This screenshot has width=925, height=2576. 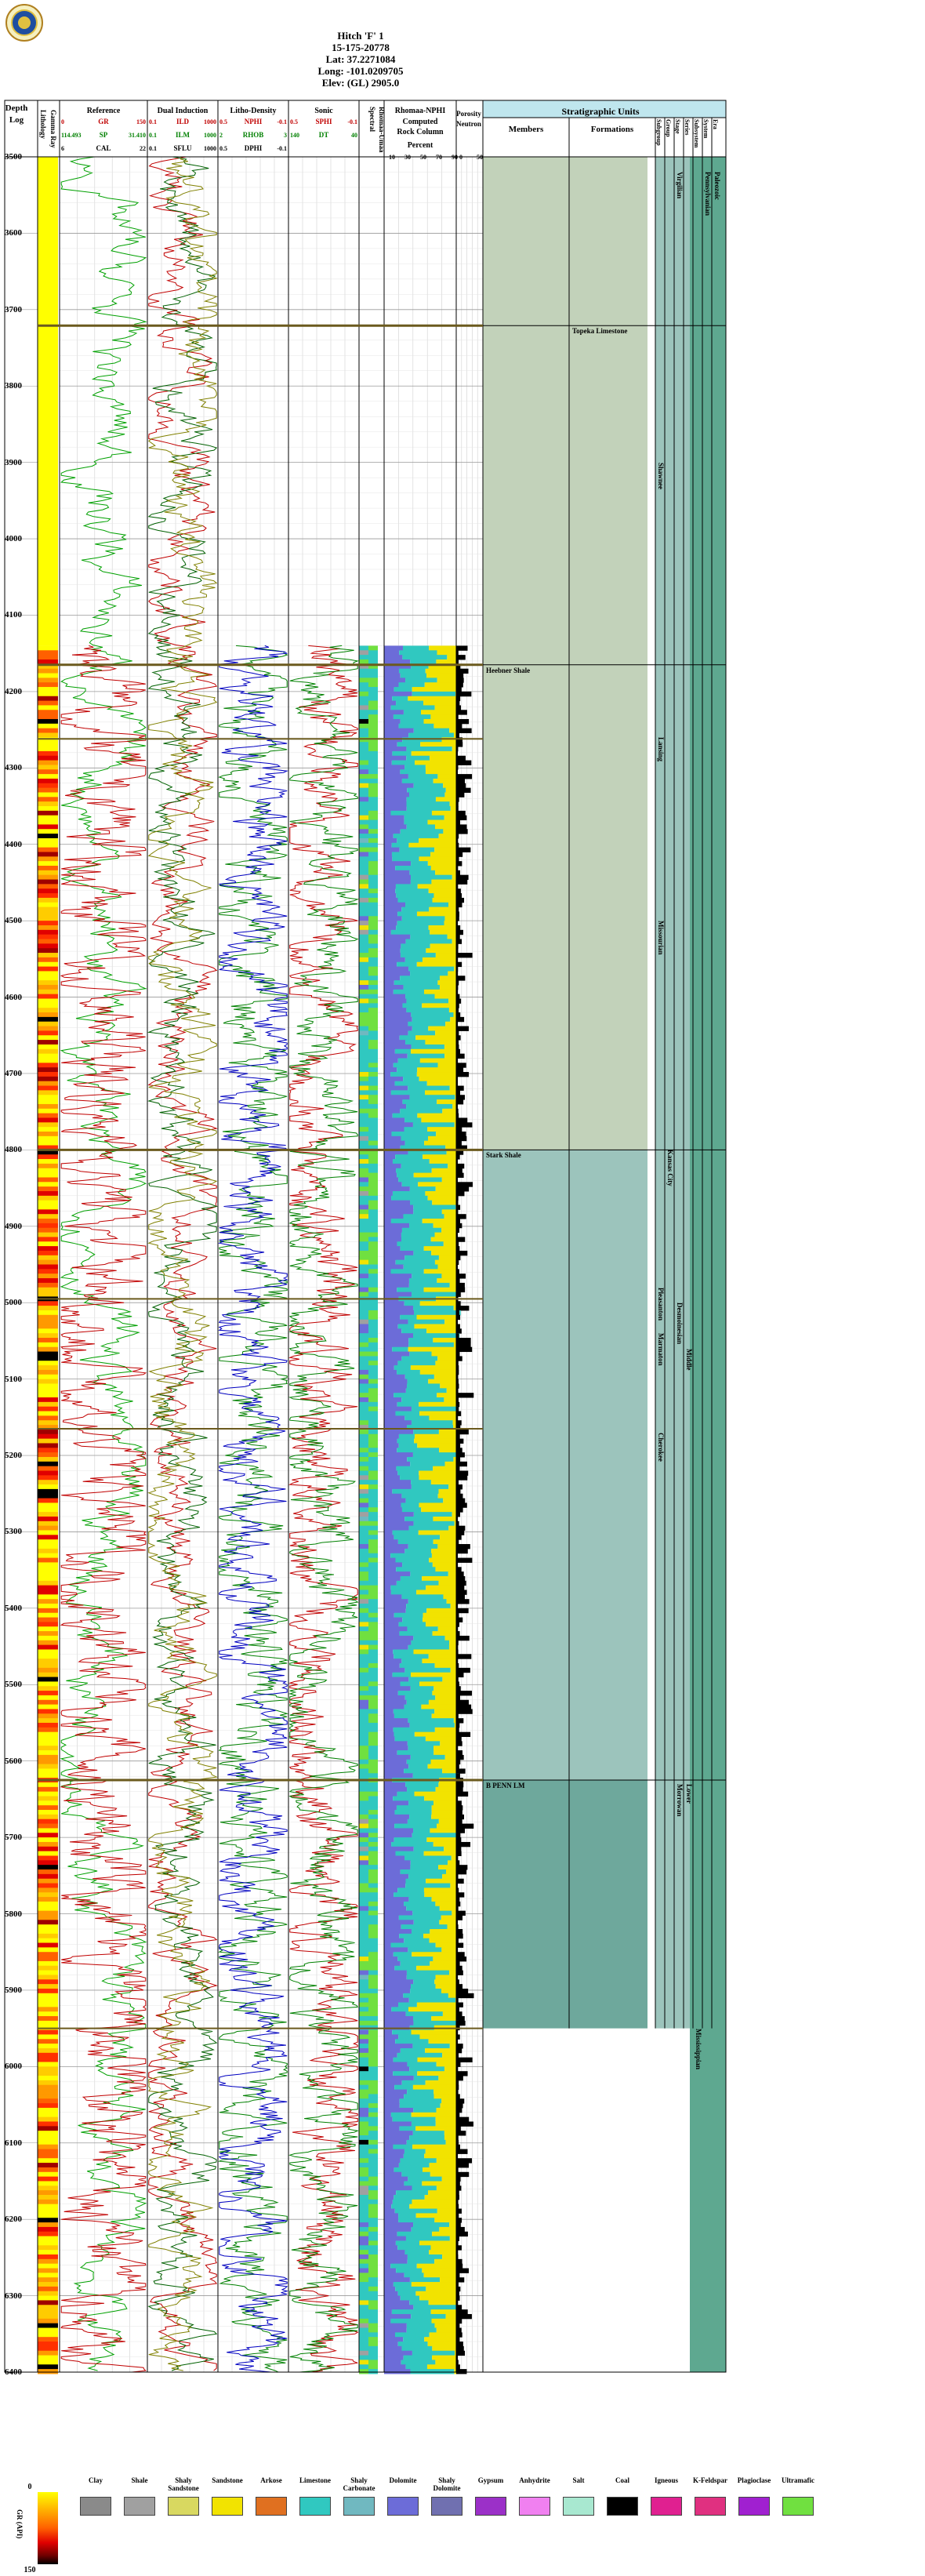 I want to click on depth-label: 3600, so click(x=14, y=233).